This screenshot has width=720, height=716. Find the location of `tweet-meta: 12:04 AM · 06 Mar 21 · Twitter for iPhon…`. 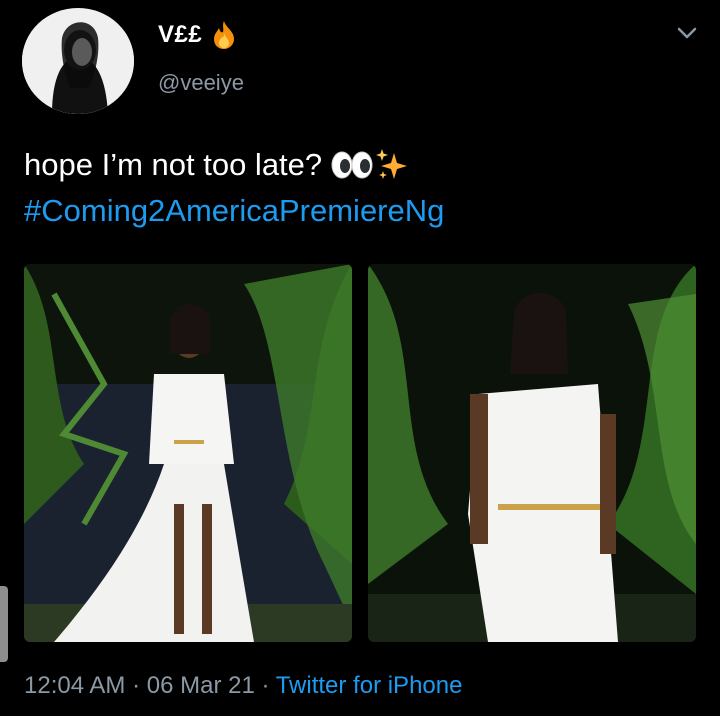

tweet-meta: 12:04 AM · 06 Mar 21 · Twitter for iPhon… is located at coordinates (243, 686).